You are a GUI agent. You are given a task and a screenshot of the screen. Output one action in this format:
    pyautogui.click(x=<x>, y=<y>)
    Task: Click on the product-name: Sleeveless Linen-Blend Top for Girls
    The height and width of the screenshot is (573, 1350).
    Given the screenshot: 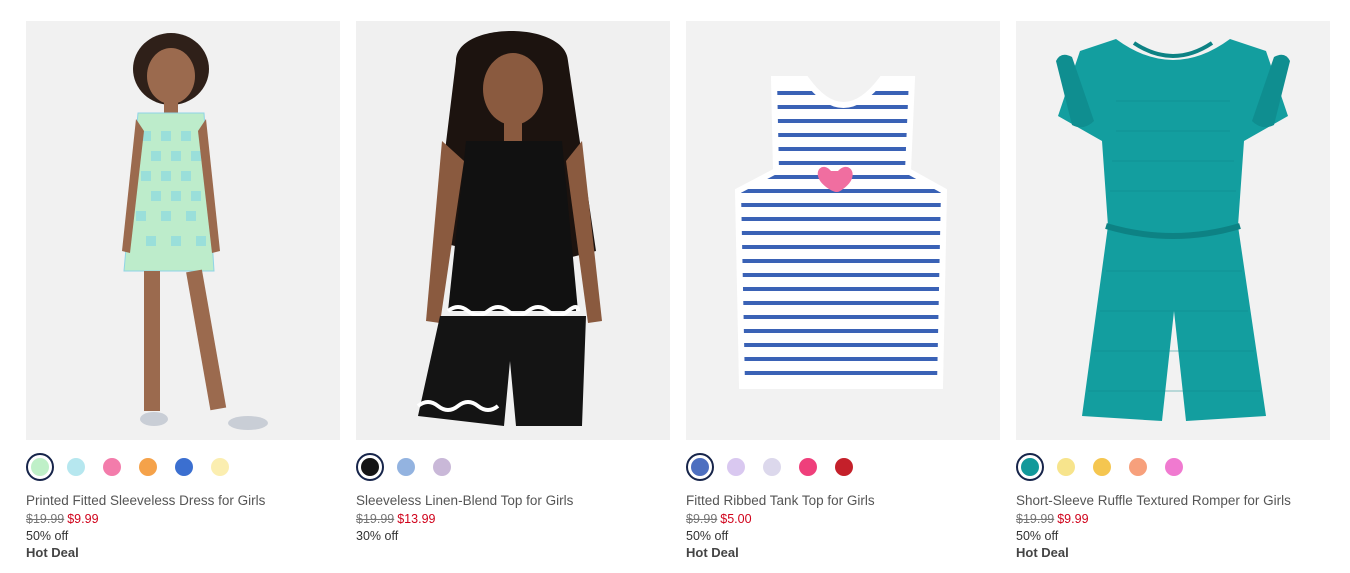 What is the action you would take?
    pyautogui.click(x=464, y=500)
    